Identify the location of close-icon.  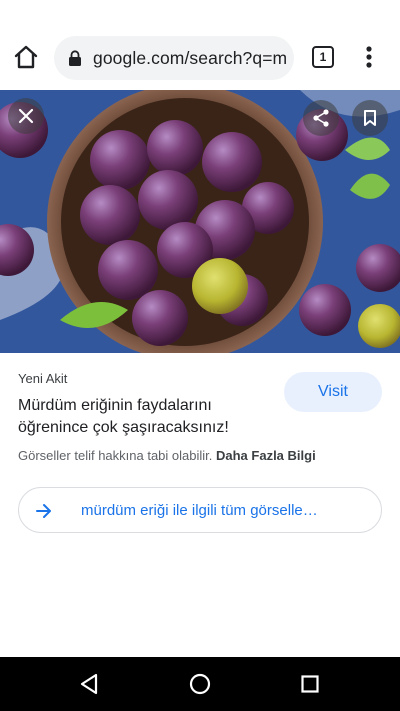
(26, 116).